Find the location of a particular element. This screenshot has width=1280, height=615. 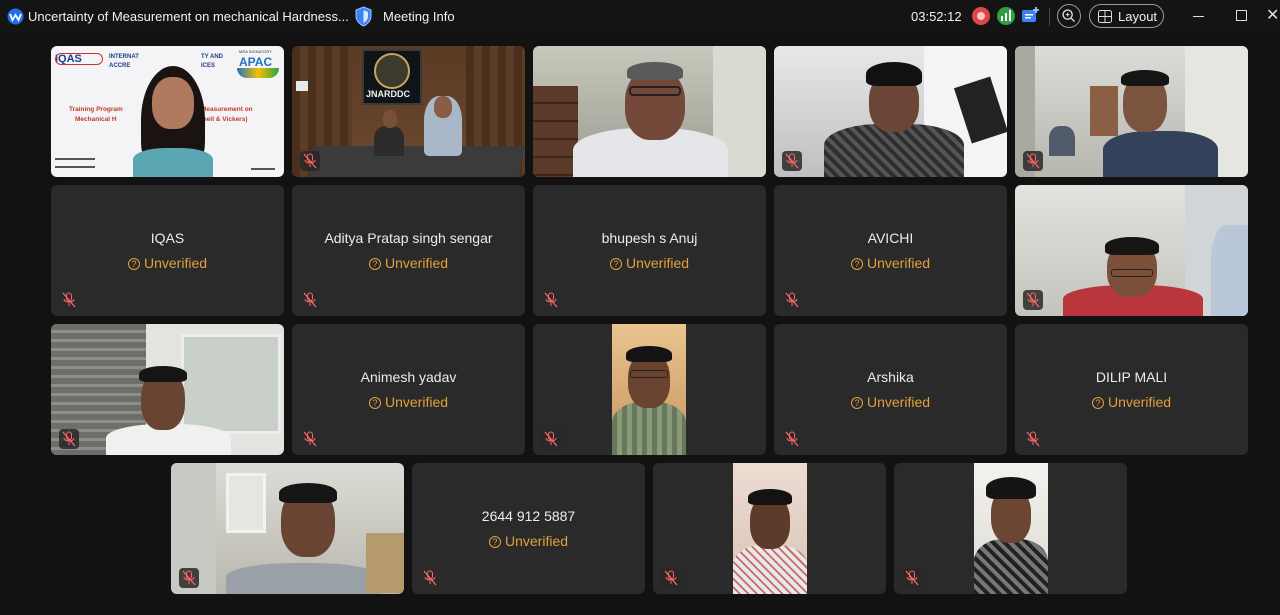

grid-layout-icon is located at coordinates (1105, 16).